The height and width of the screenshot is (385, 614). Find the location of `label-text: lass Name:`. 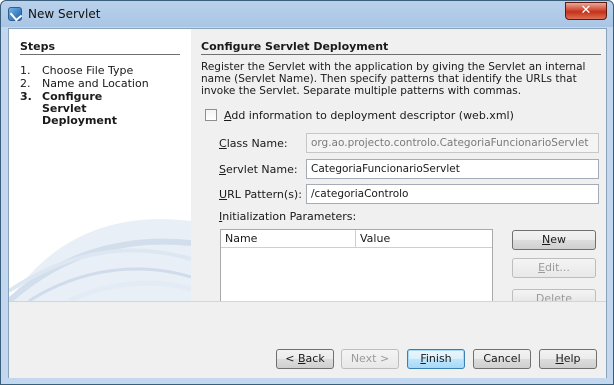

label-text: lass Name: is located at coordinates (257, 143).